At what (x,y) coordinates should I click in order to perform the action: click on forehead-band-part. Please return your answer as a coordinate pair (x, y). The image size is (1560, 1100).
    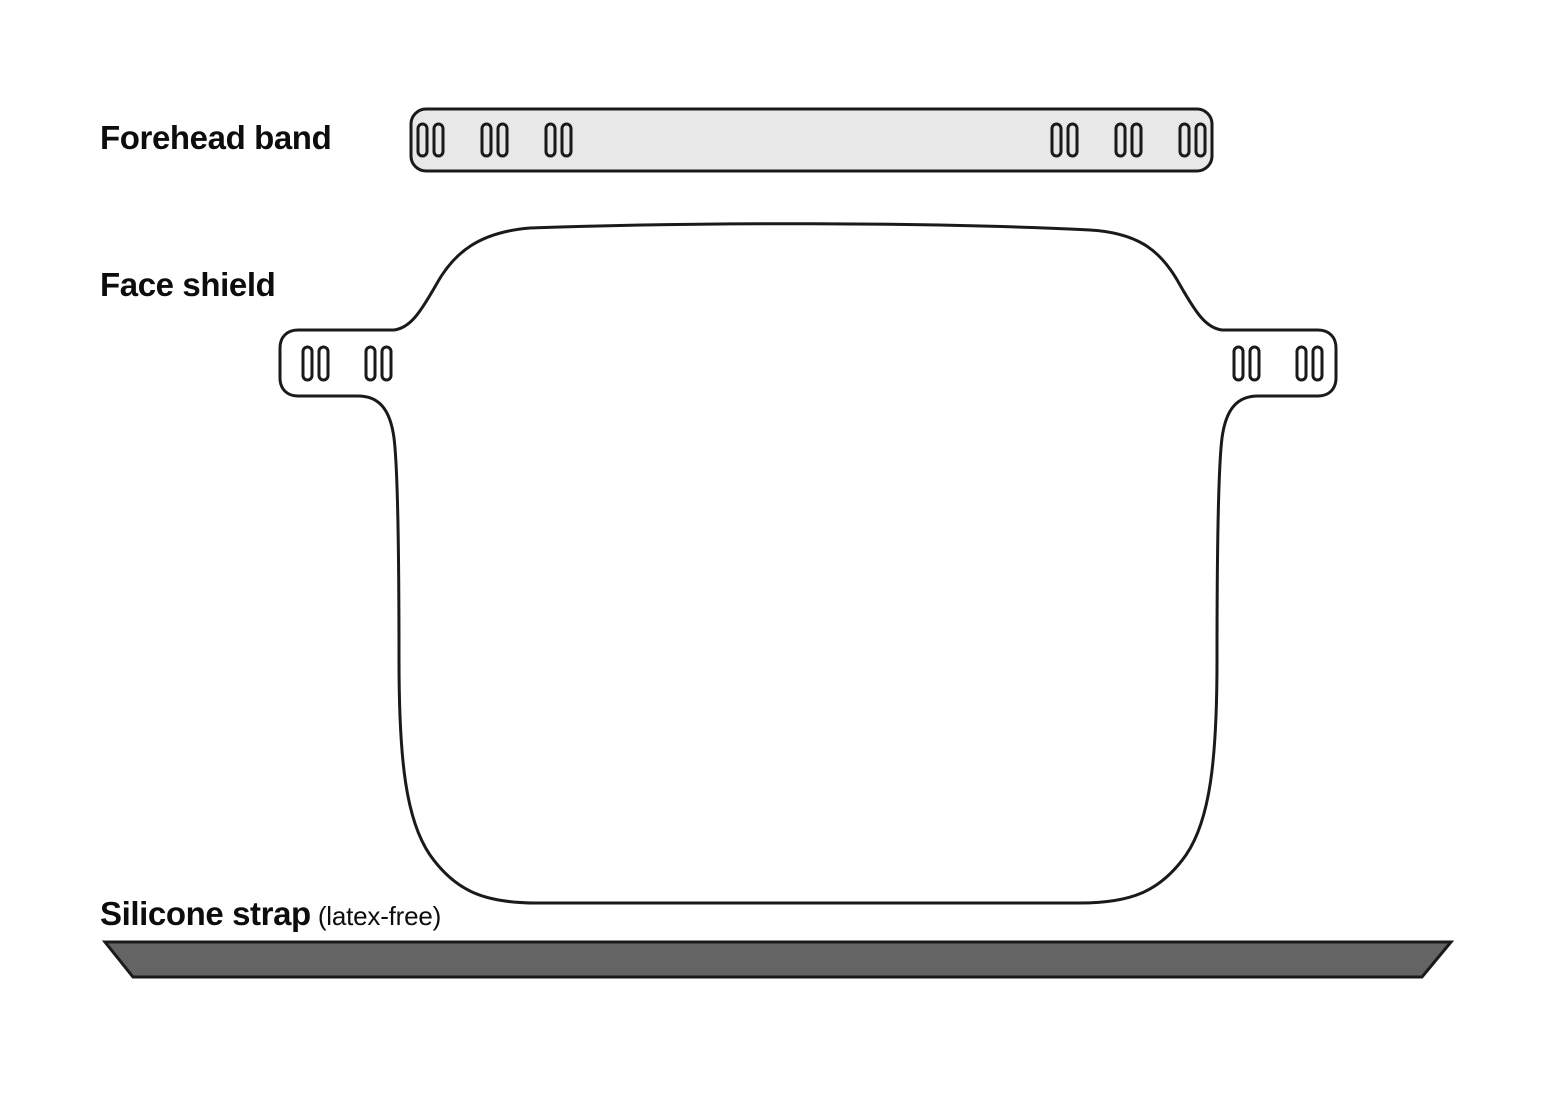
    Looking at the image, I should click on (811, 140).